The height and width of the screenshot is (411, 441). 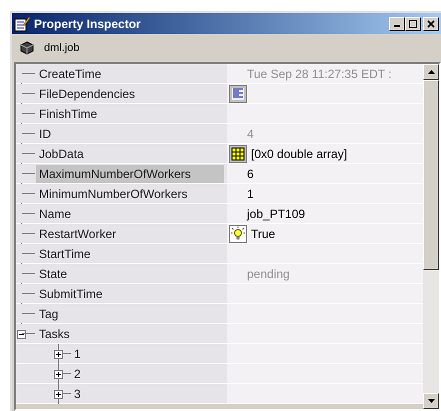 I want to click on close-button, so click(x=431, y=23).